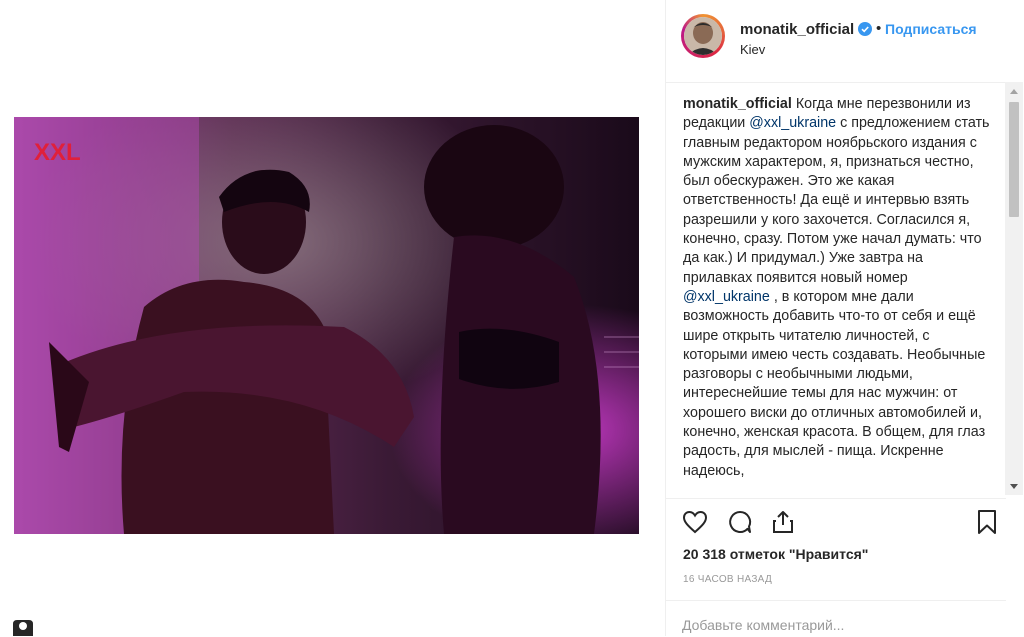 The width and height of the screenshot is (1024, 637). What do you see at coordinates (1014, 288) in the screenshot?
I see `caption-scrollbar` at bounding box center [1014, 288].